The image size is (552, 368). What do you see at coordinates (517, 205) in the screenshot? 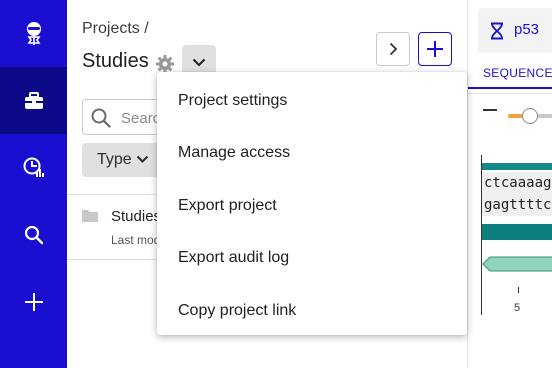
I see `bottom-strand: gagttttca` at bounding box center [517, 205].